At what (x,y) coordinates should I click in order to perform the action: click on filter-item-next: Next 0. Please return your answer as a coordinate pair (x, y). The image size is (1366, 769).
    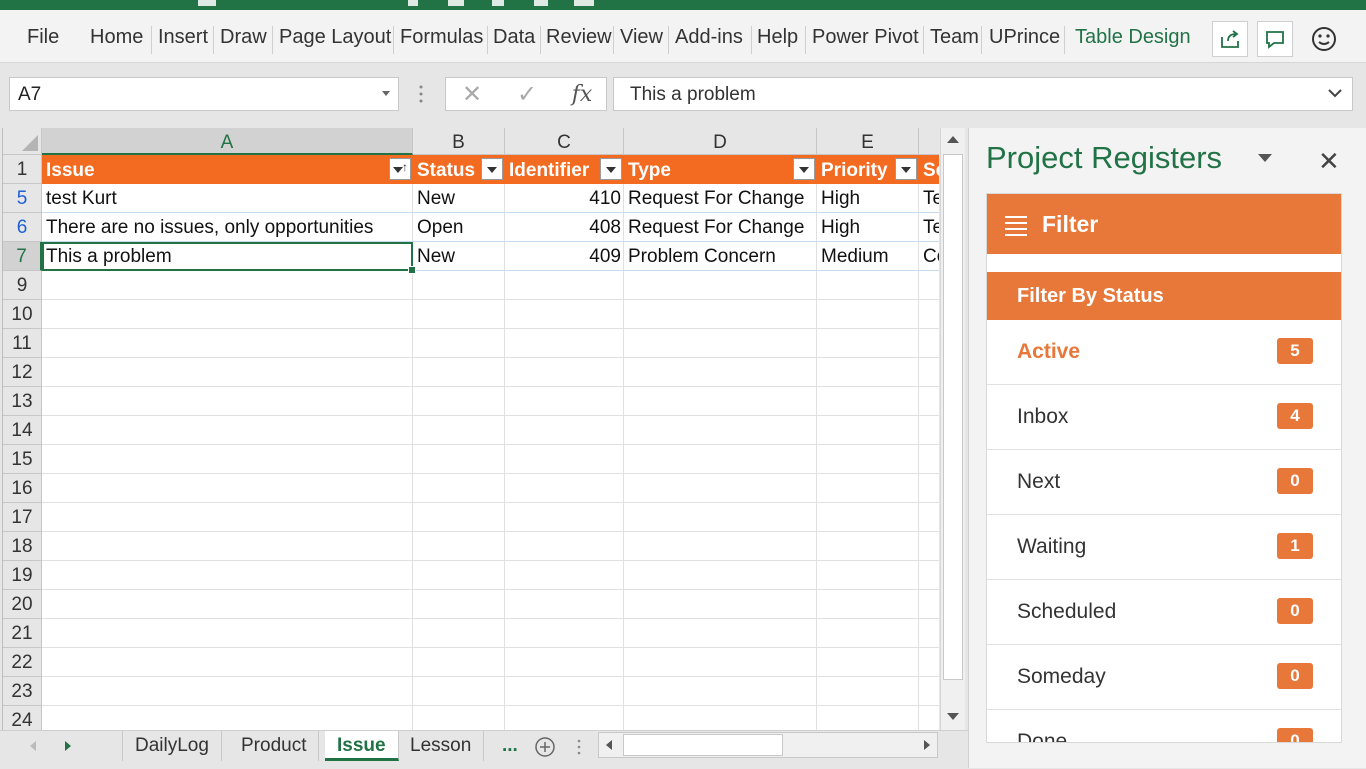
    Looking at the image, I should click on (1164, 482).